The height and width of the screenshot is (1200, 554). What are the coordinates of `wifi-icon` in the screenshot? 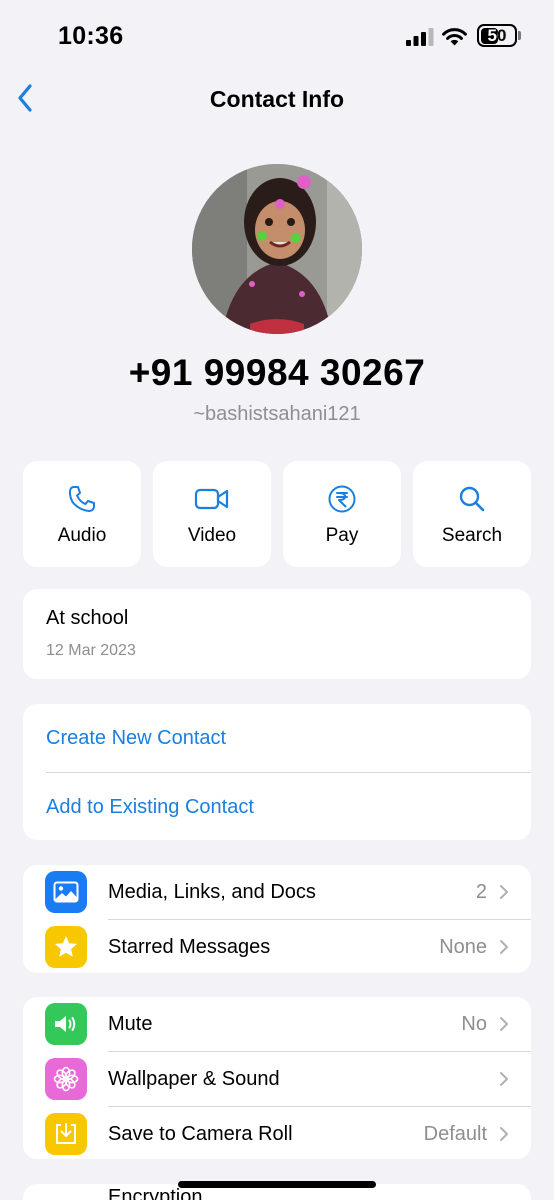 It's located at (454, 37).